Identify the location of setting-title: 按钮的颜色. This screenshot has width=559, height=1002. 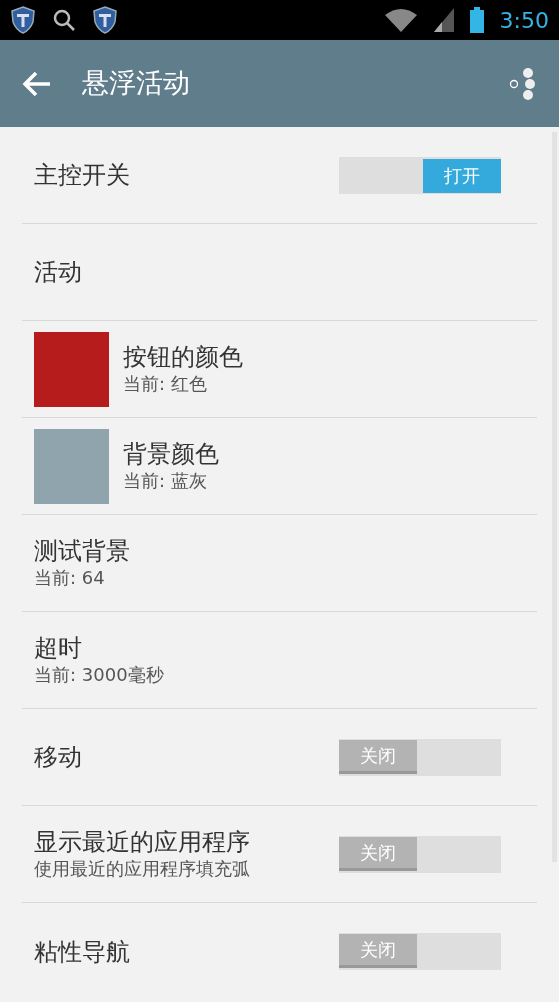
(183, 357).